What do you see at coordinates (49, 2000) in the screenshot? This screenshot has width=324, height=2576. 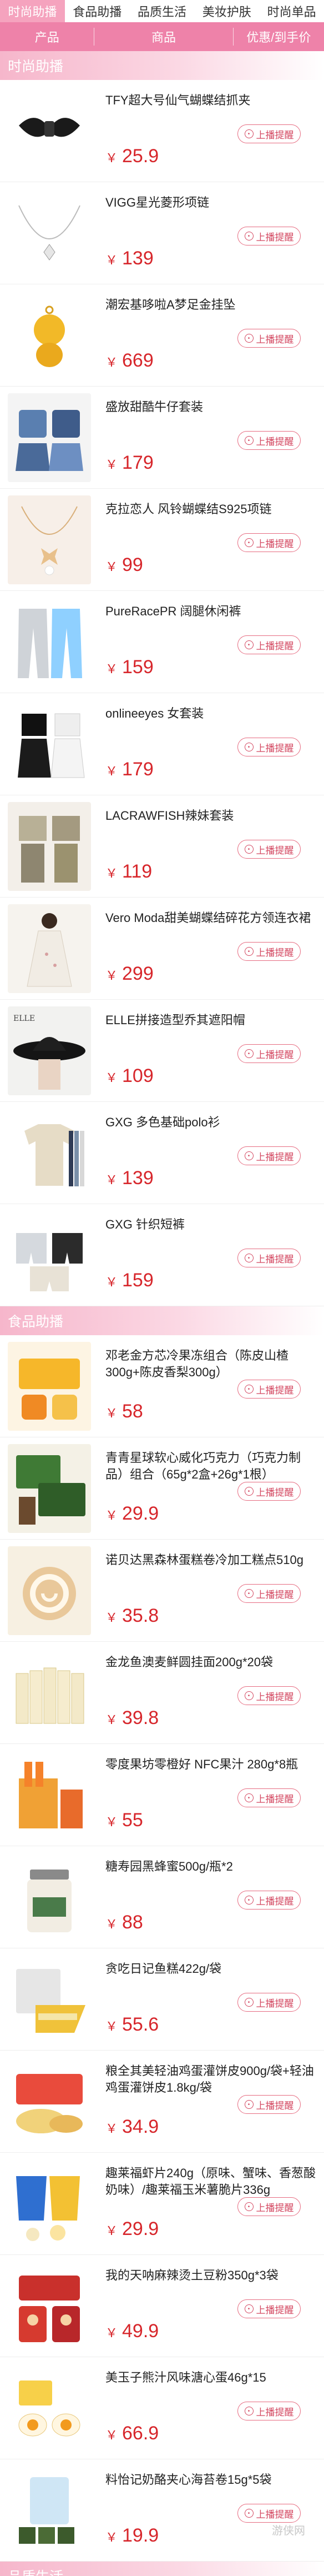 I see `fish-cake-product-image` at bounding box center [49, 2000].